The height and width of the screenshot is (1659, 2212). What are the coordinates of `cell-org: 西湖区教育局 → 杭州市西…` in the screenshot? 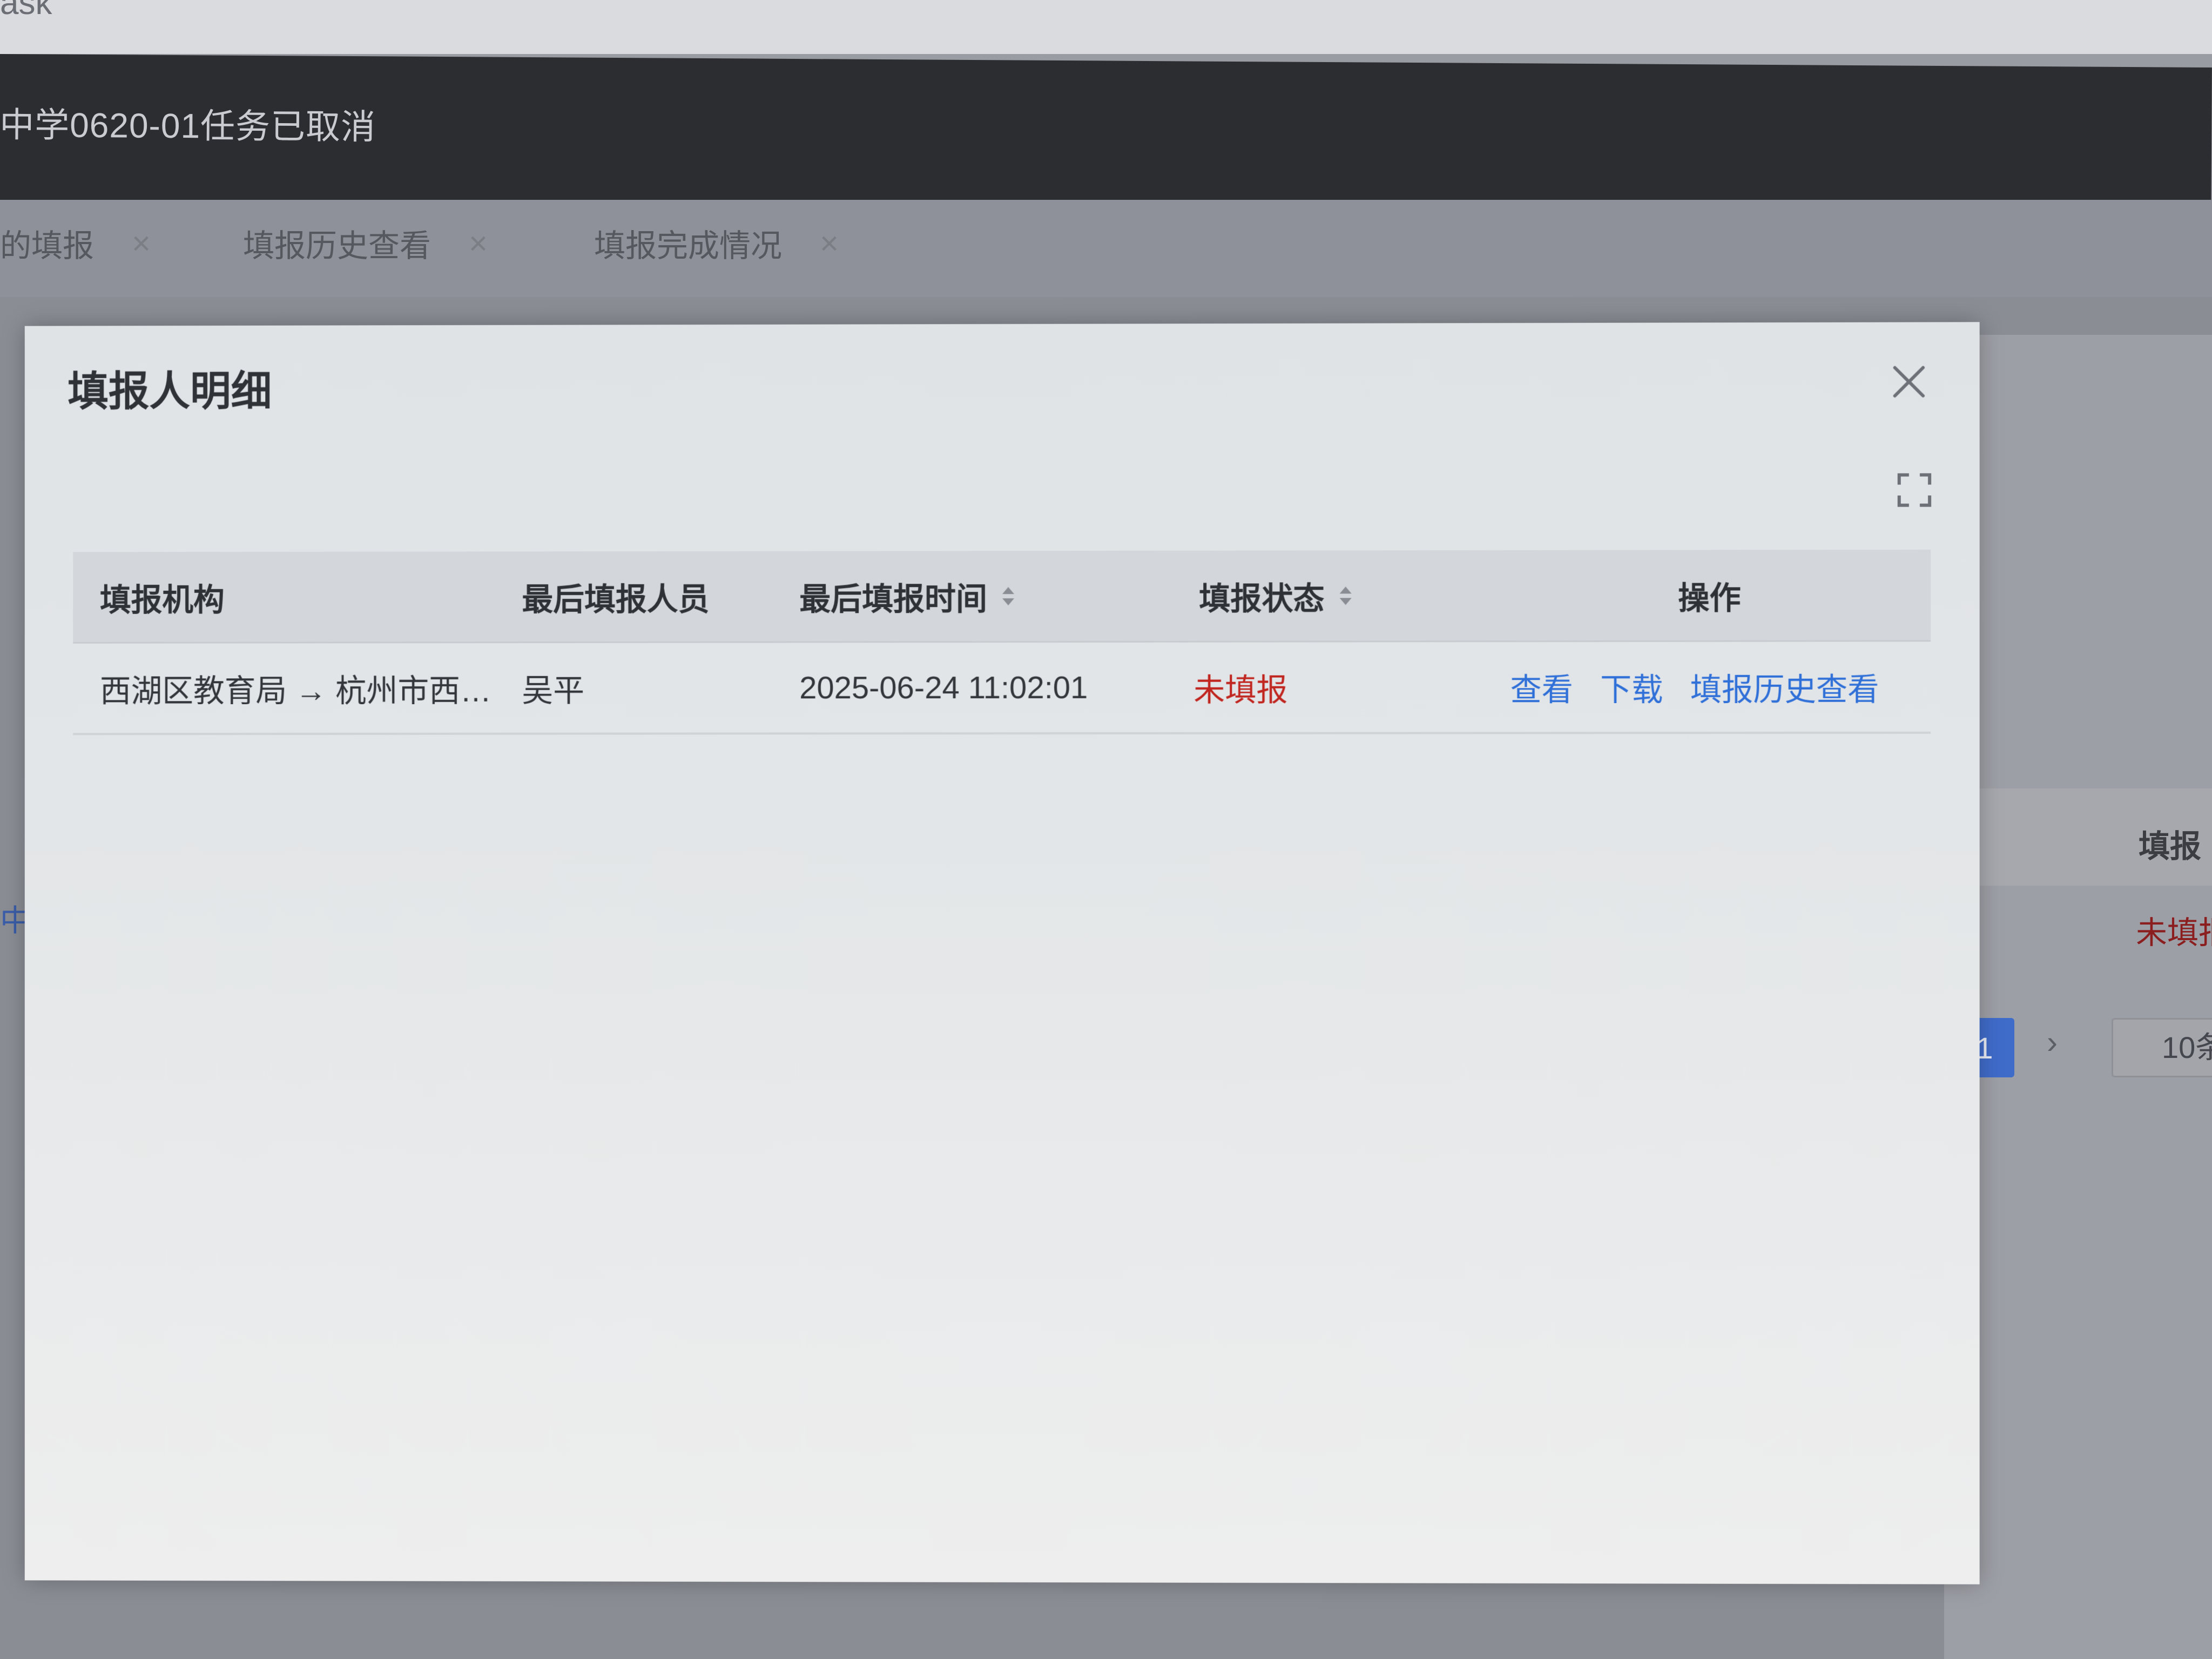 It's located at (295, 691).